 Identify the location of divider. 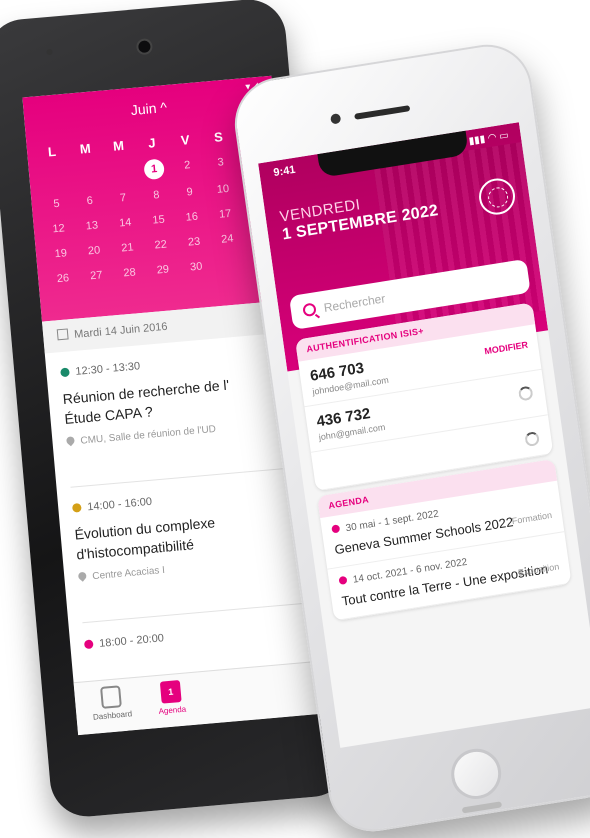
(200, 612).